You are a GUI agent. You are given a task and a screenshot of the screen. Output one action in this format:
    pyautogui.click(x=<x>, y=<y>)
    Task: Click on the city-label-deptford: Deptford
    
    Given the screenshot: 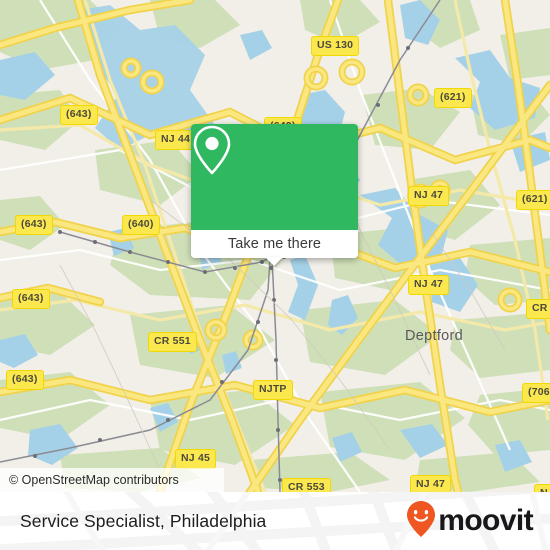 What is the action you would take?
    pyautogui.click(x=434, y=336)
    